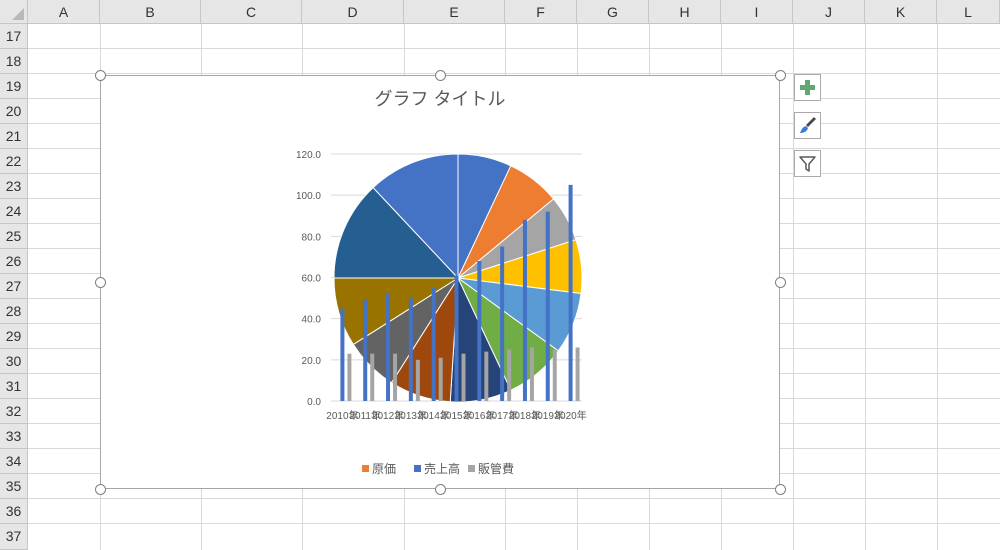 The image size is (1000, 550). I want to click on x-tick-label: 2020年, so click(570, 415).